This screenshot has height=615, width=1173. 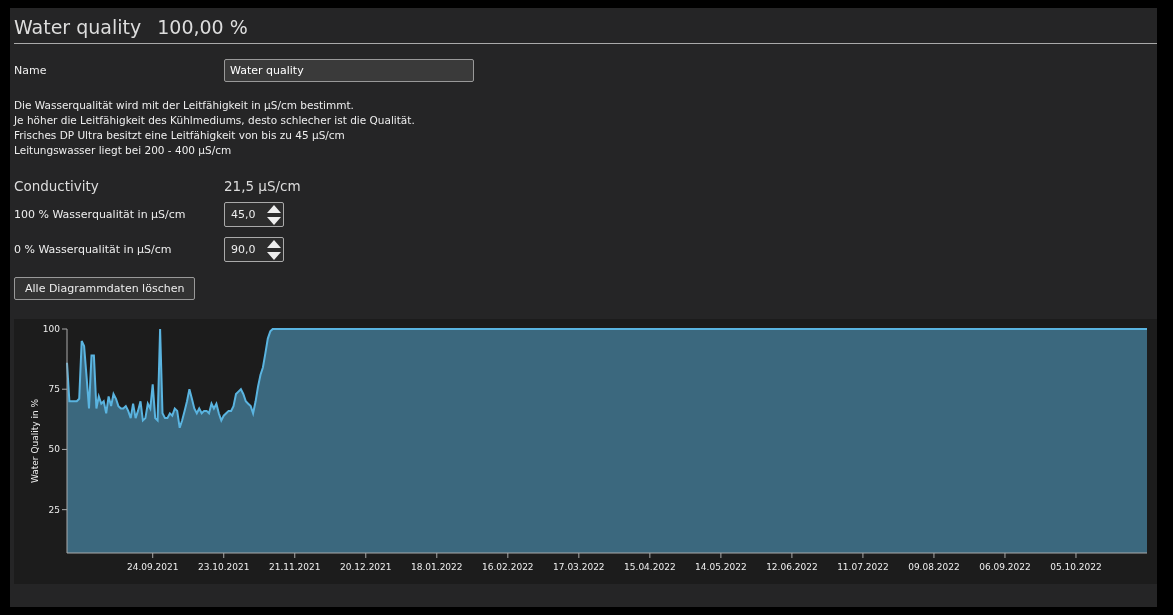 I want to click on x-tick-label: 23.10.2021, so click(x=223, y=567).